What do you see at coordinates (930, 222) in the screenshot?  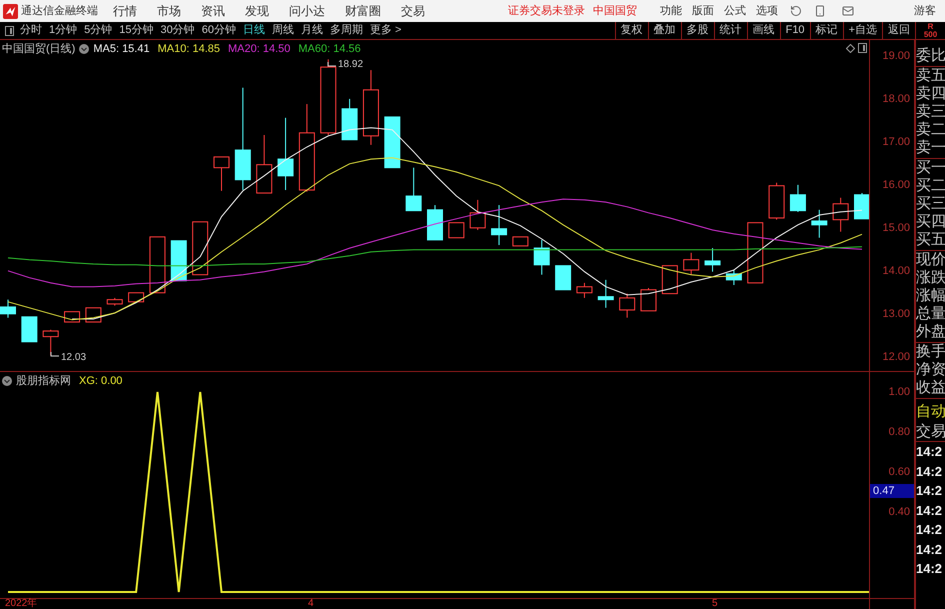 I see `quote-field-label: 买四` at bounding box center [930, 222].